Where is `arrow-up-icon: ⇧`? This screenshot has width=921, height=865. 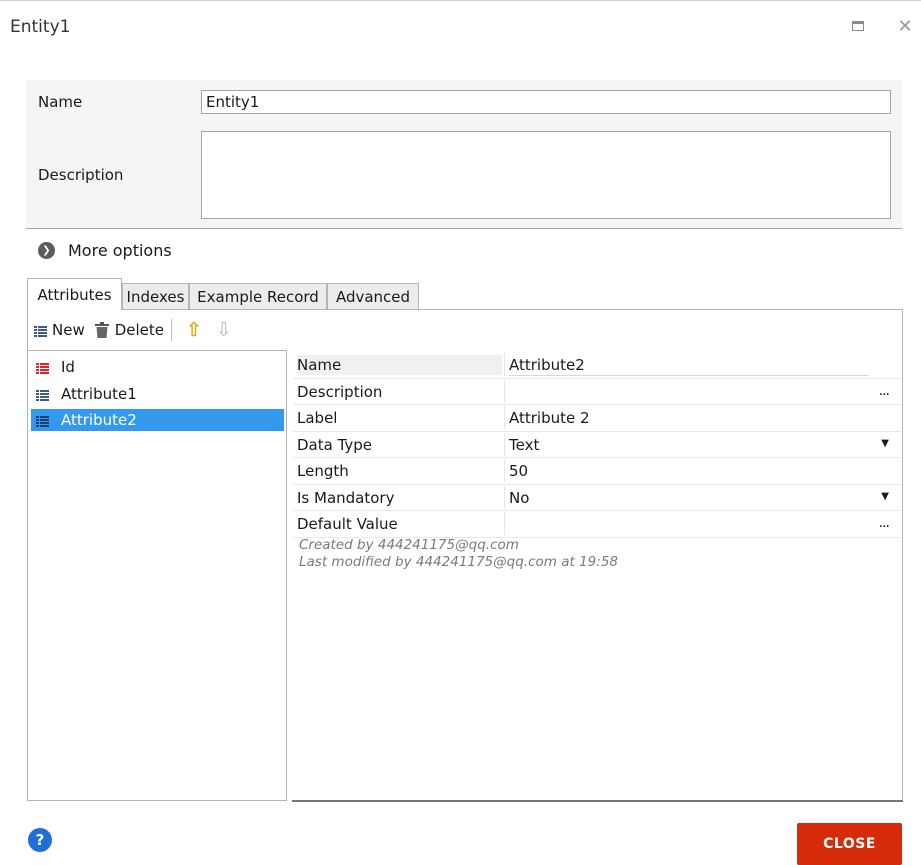
arrow-up-icon: ⇧ is located at coordinates (194, 330).